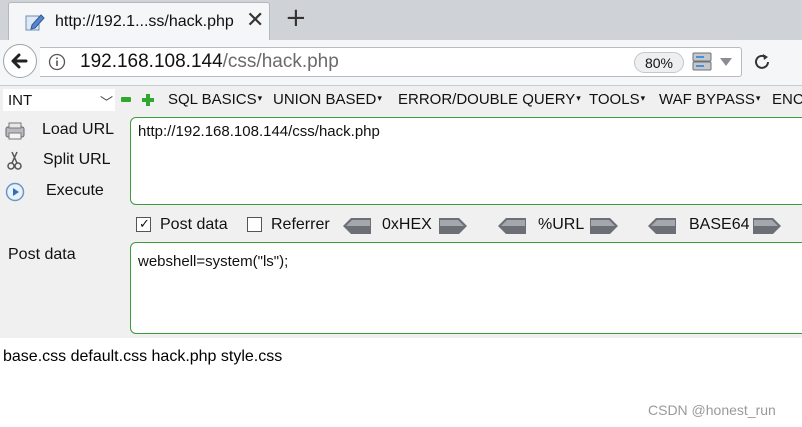  I want to click on post-data-checkbox: ✓, so click(143, 224).